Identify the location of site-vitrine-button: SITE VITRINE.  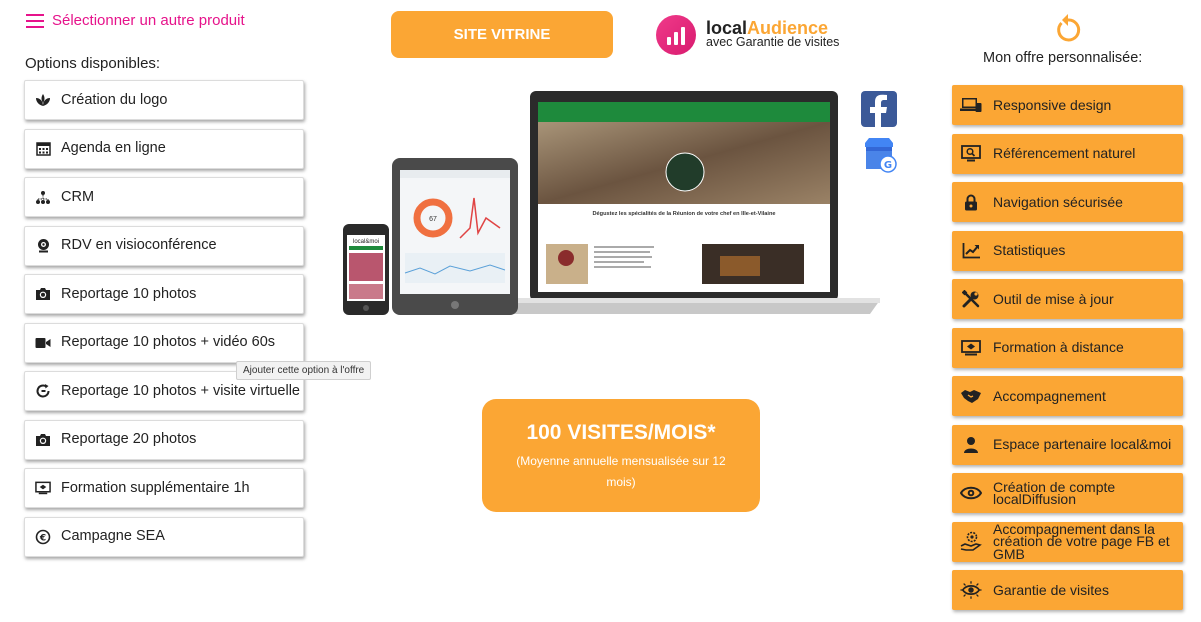
(502, 34).